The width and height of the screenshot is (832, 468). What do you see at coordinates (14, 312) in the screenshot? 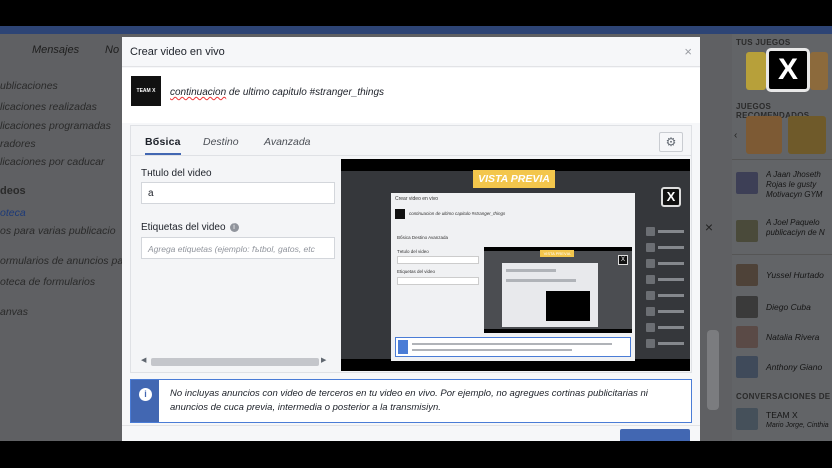
I see `nav-item-canvas: anvas` at bounding box center [14, 312].